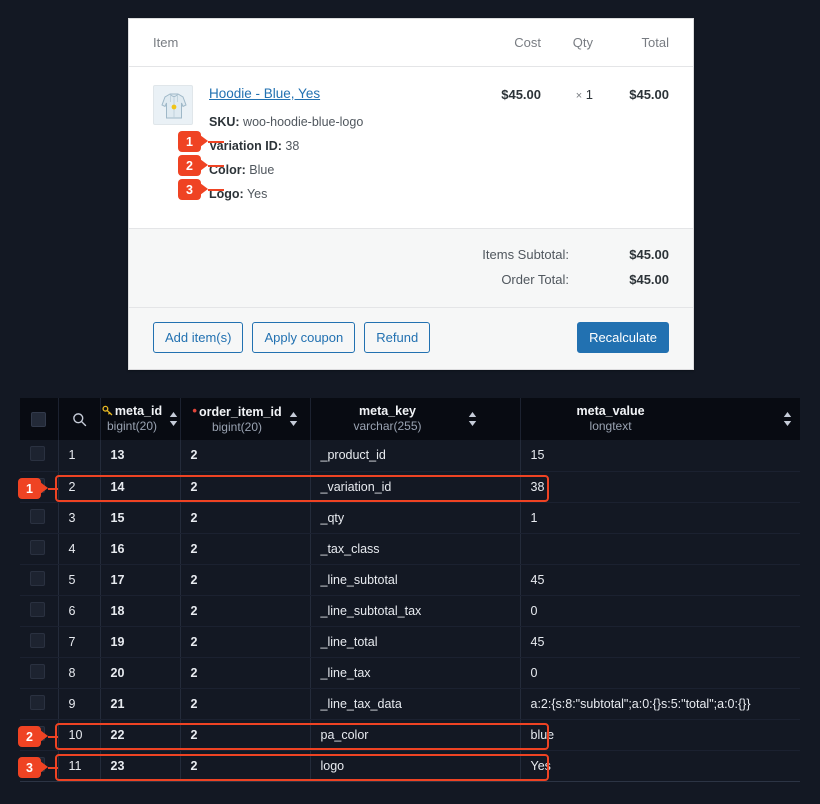  Describe the element at coordinates (264, 93) in the screenshot. I see `product-name-link: Hoodie - Blue, Yes` at that location.